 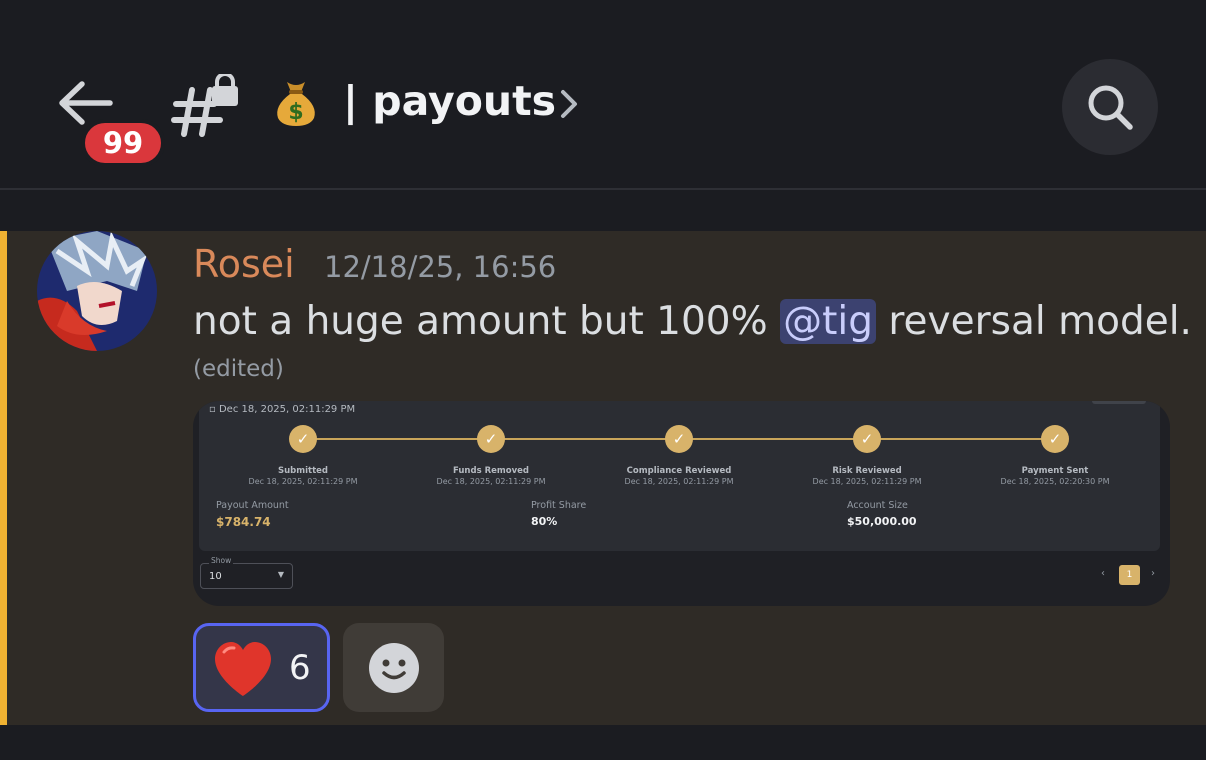 What do you see at coordinates (603, 742) in the screenshot?
I see `bottom-strip` at bounding box center [603, 742].